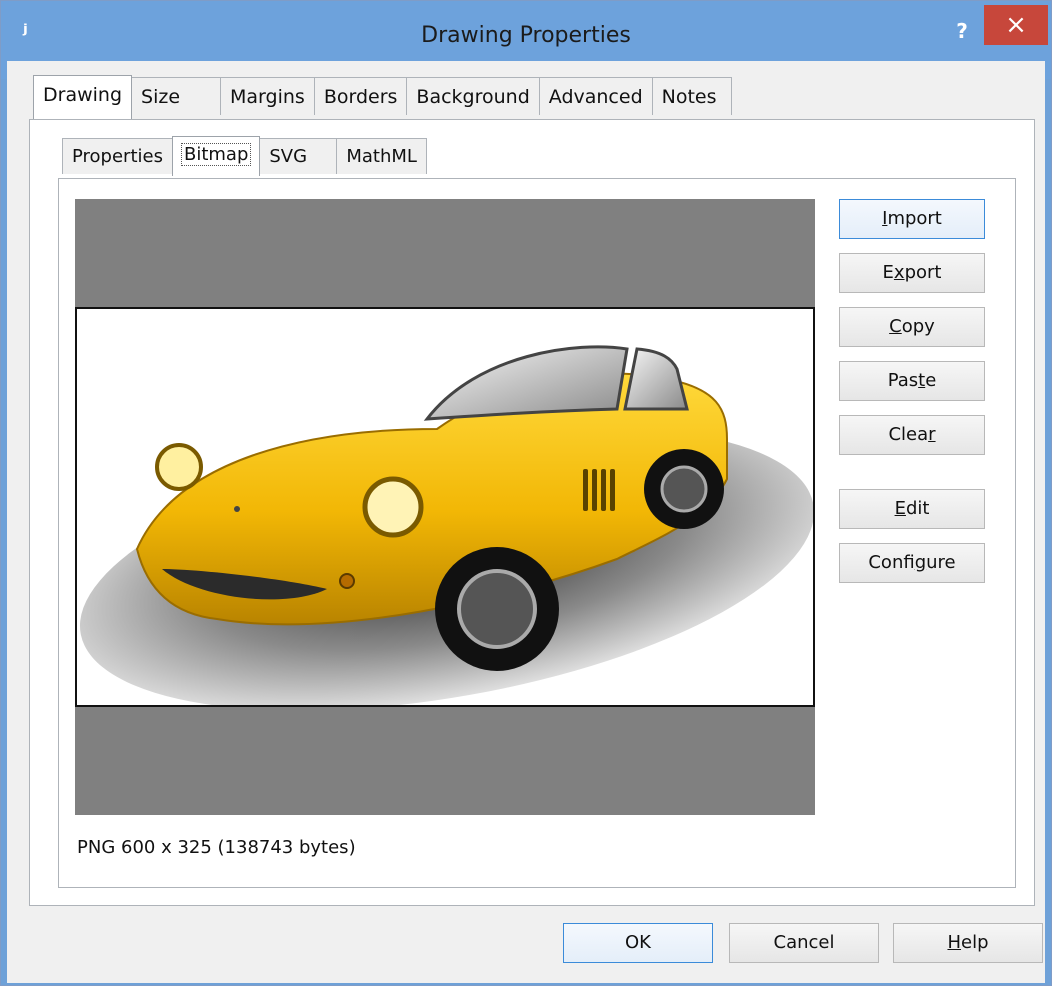  Describe the element at coordinates (918, 326) in the screenshot. I see `copy-label-post: opy` at that location.